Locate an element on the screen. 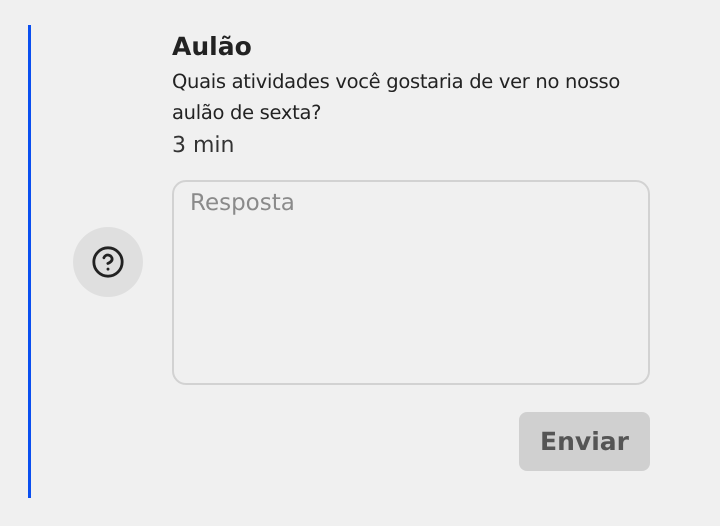 The height and width of the screenshot is (526, 720). question-text: Quais atividades você gostaria de ver no nosso aulão de sexta? is located at coordinates (397, 97).